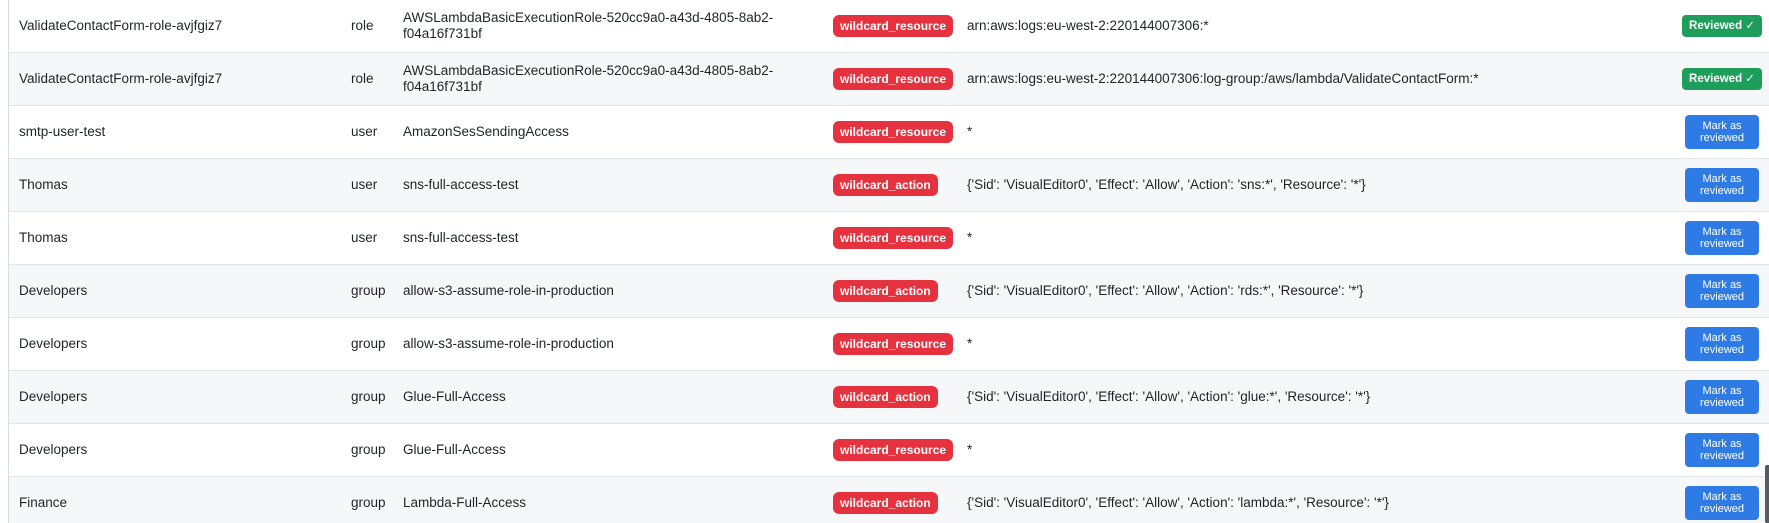  I want to click on entity-name: smtp-user-test, so click(62, 131).